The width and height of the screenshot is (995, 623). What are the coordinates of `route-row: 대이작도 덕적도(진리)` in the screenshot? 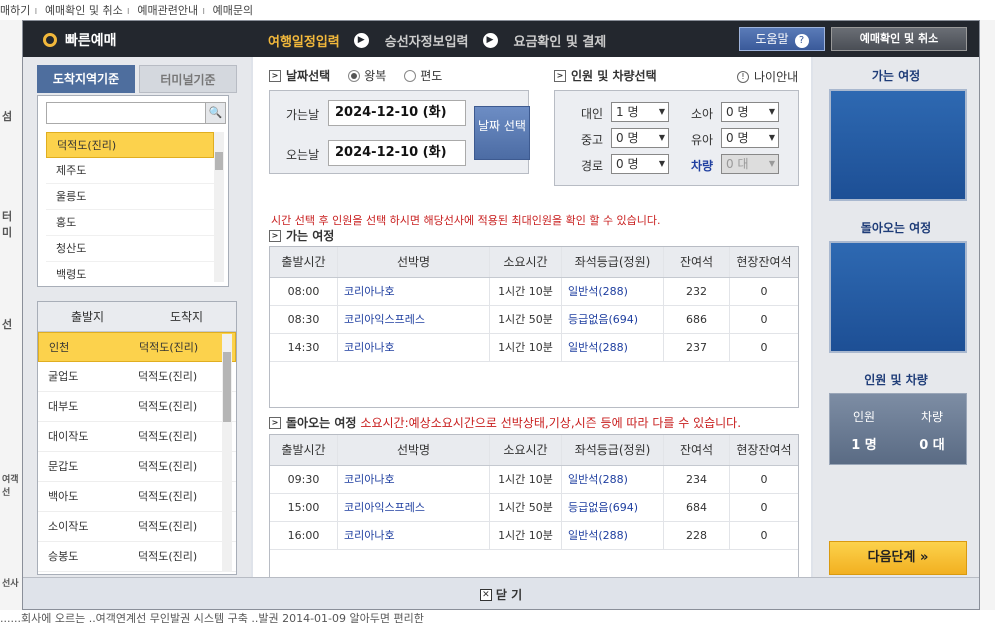 It's located at (137, 437).